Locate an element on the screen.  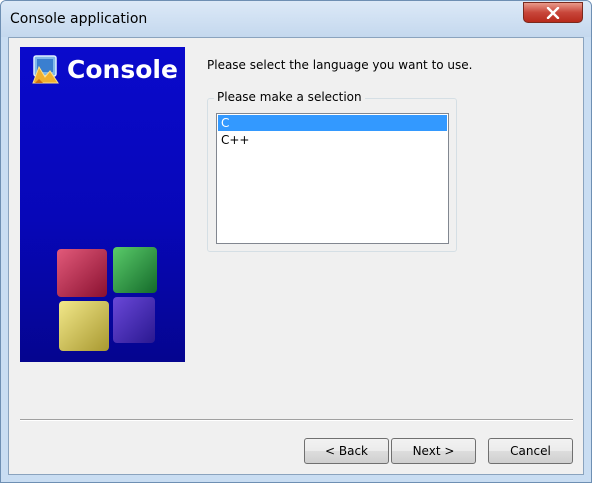
title-bar: Console application is located at coordinates (296, 19).